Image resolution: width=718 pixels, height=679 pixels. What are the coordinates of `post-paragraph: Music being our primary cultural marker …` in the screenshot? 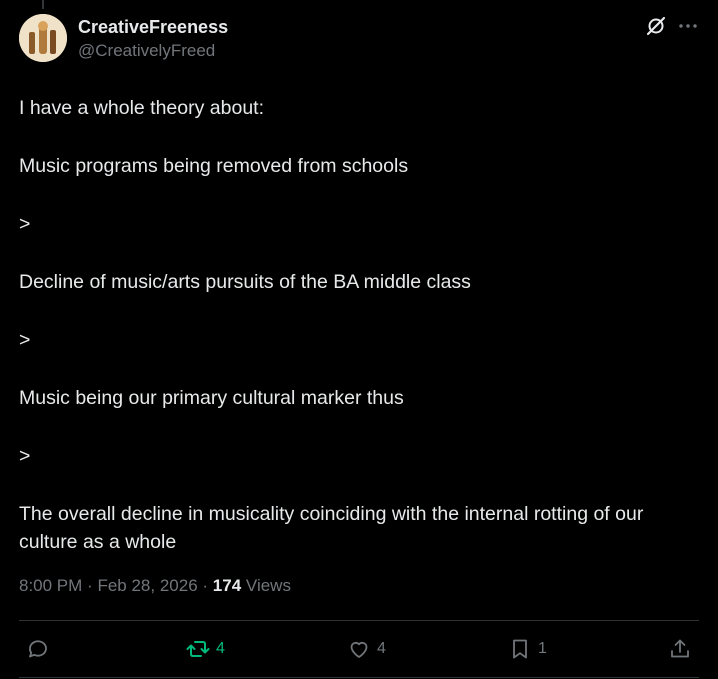 It's located at (211, 398).